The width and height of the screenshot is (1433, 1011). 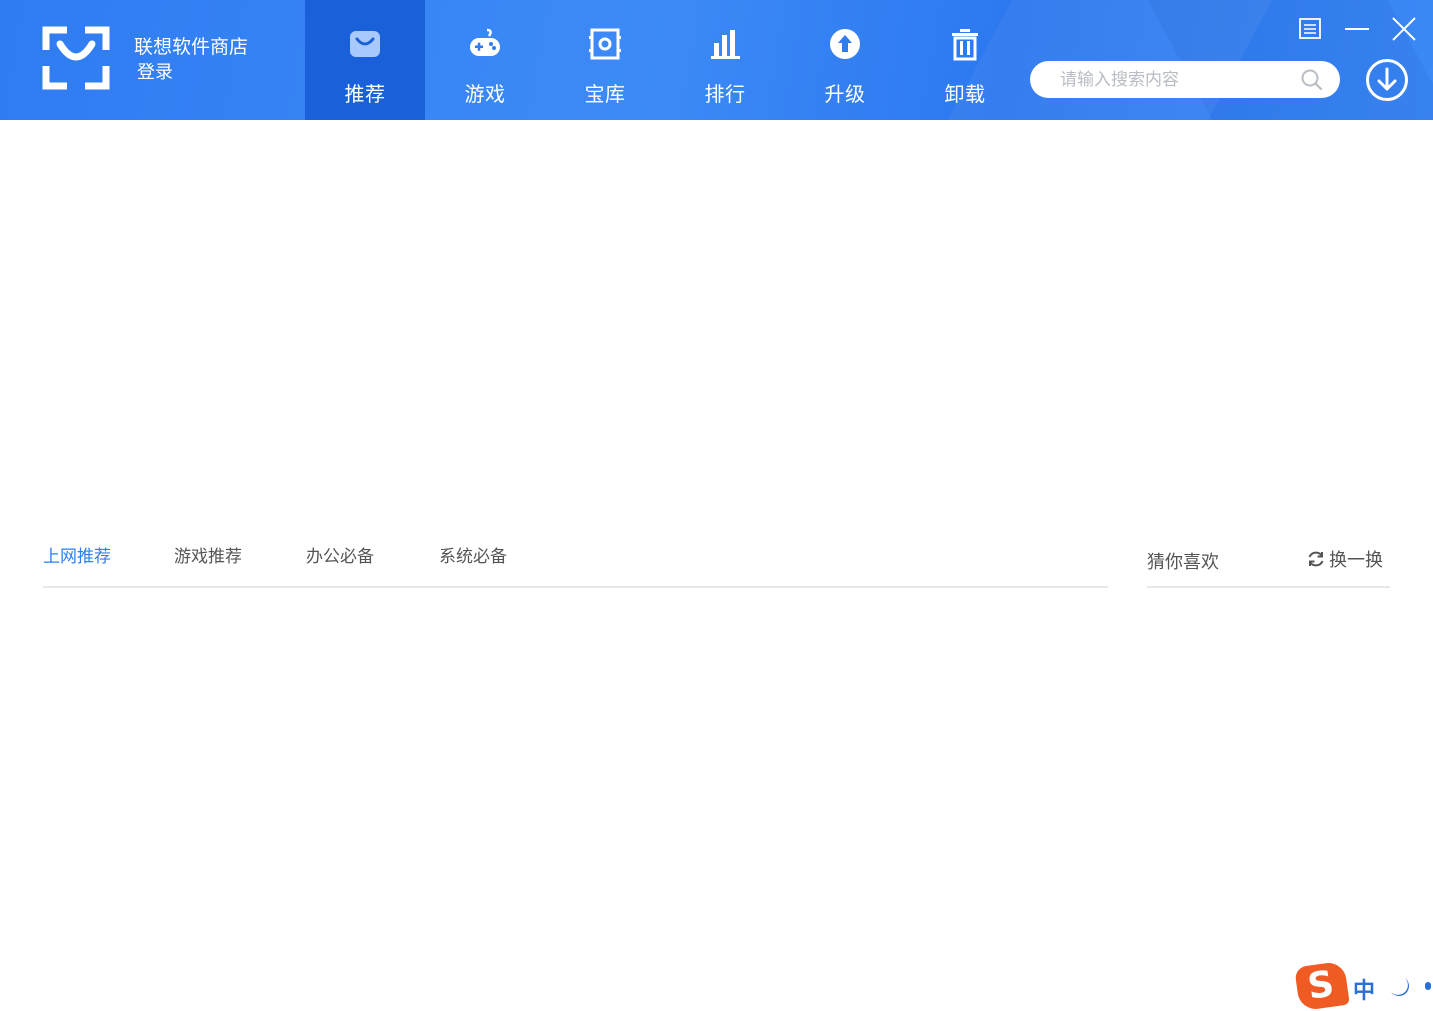 I want to click on nav-item-games: 游戏, so click(x=485, y=60).